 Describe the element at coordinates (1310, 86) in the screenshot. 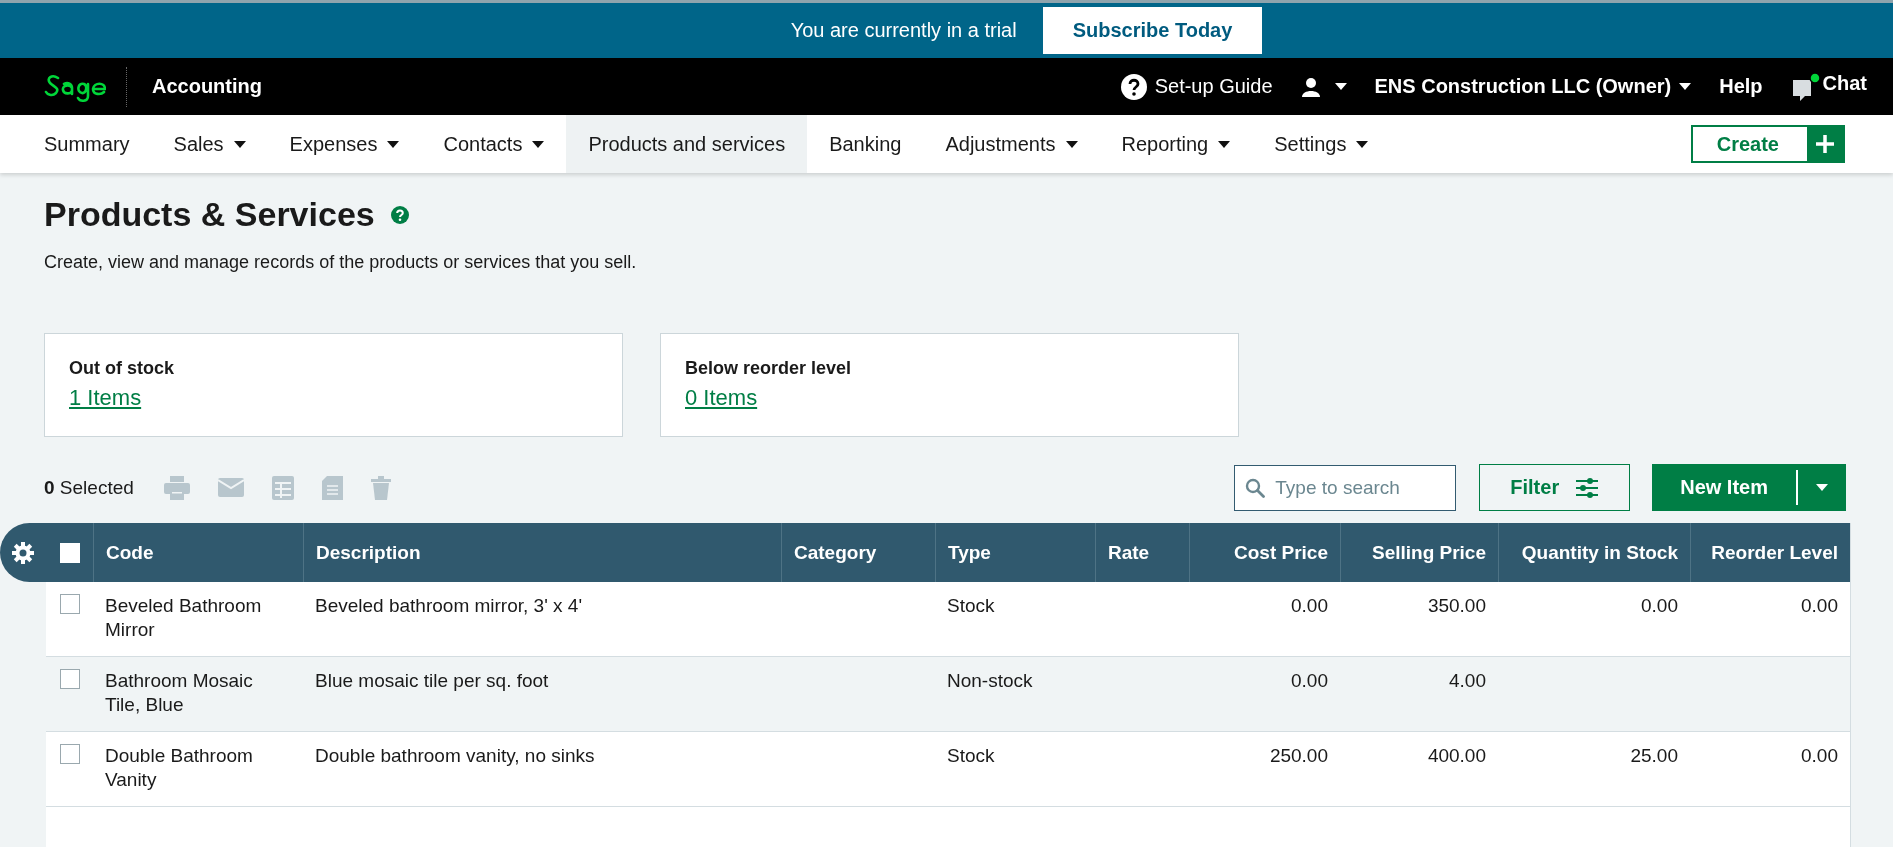

I see `user-icon` at that location.